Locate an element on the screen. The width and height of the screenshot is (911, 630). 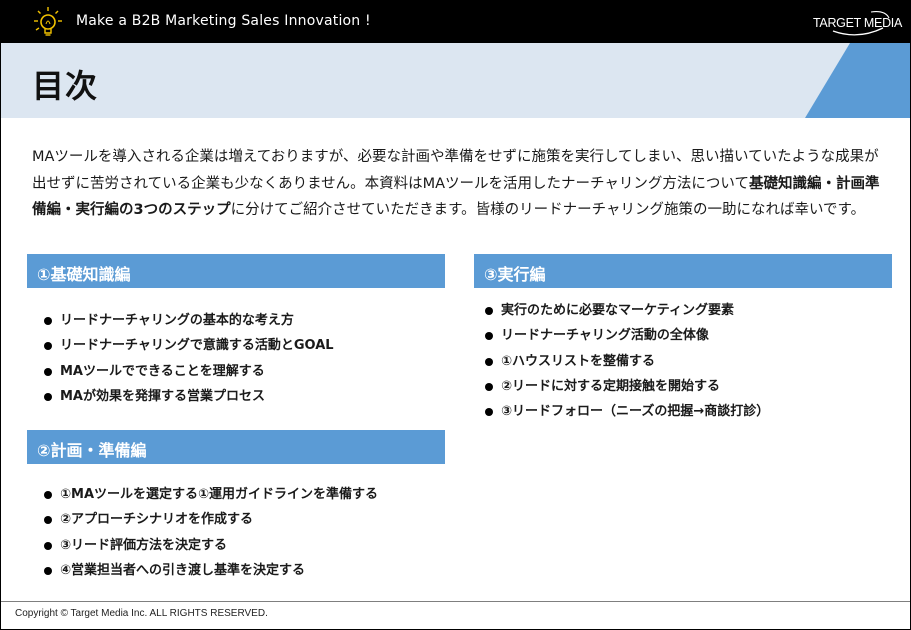
brand-logo: TARGET MEDIA is located at coordinates (858, 22).